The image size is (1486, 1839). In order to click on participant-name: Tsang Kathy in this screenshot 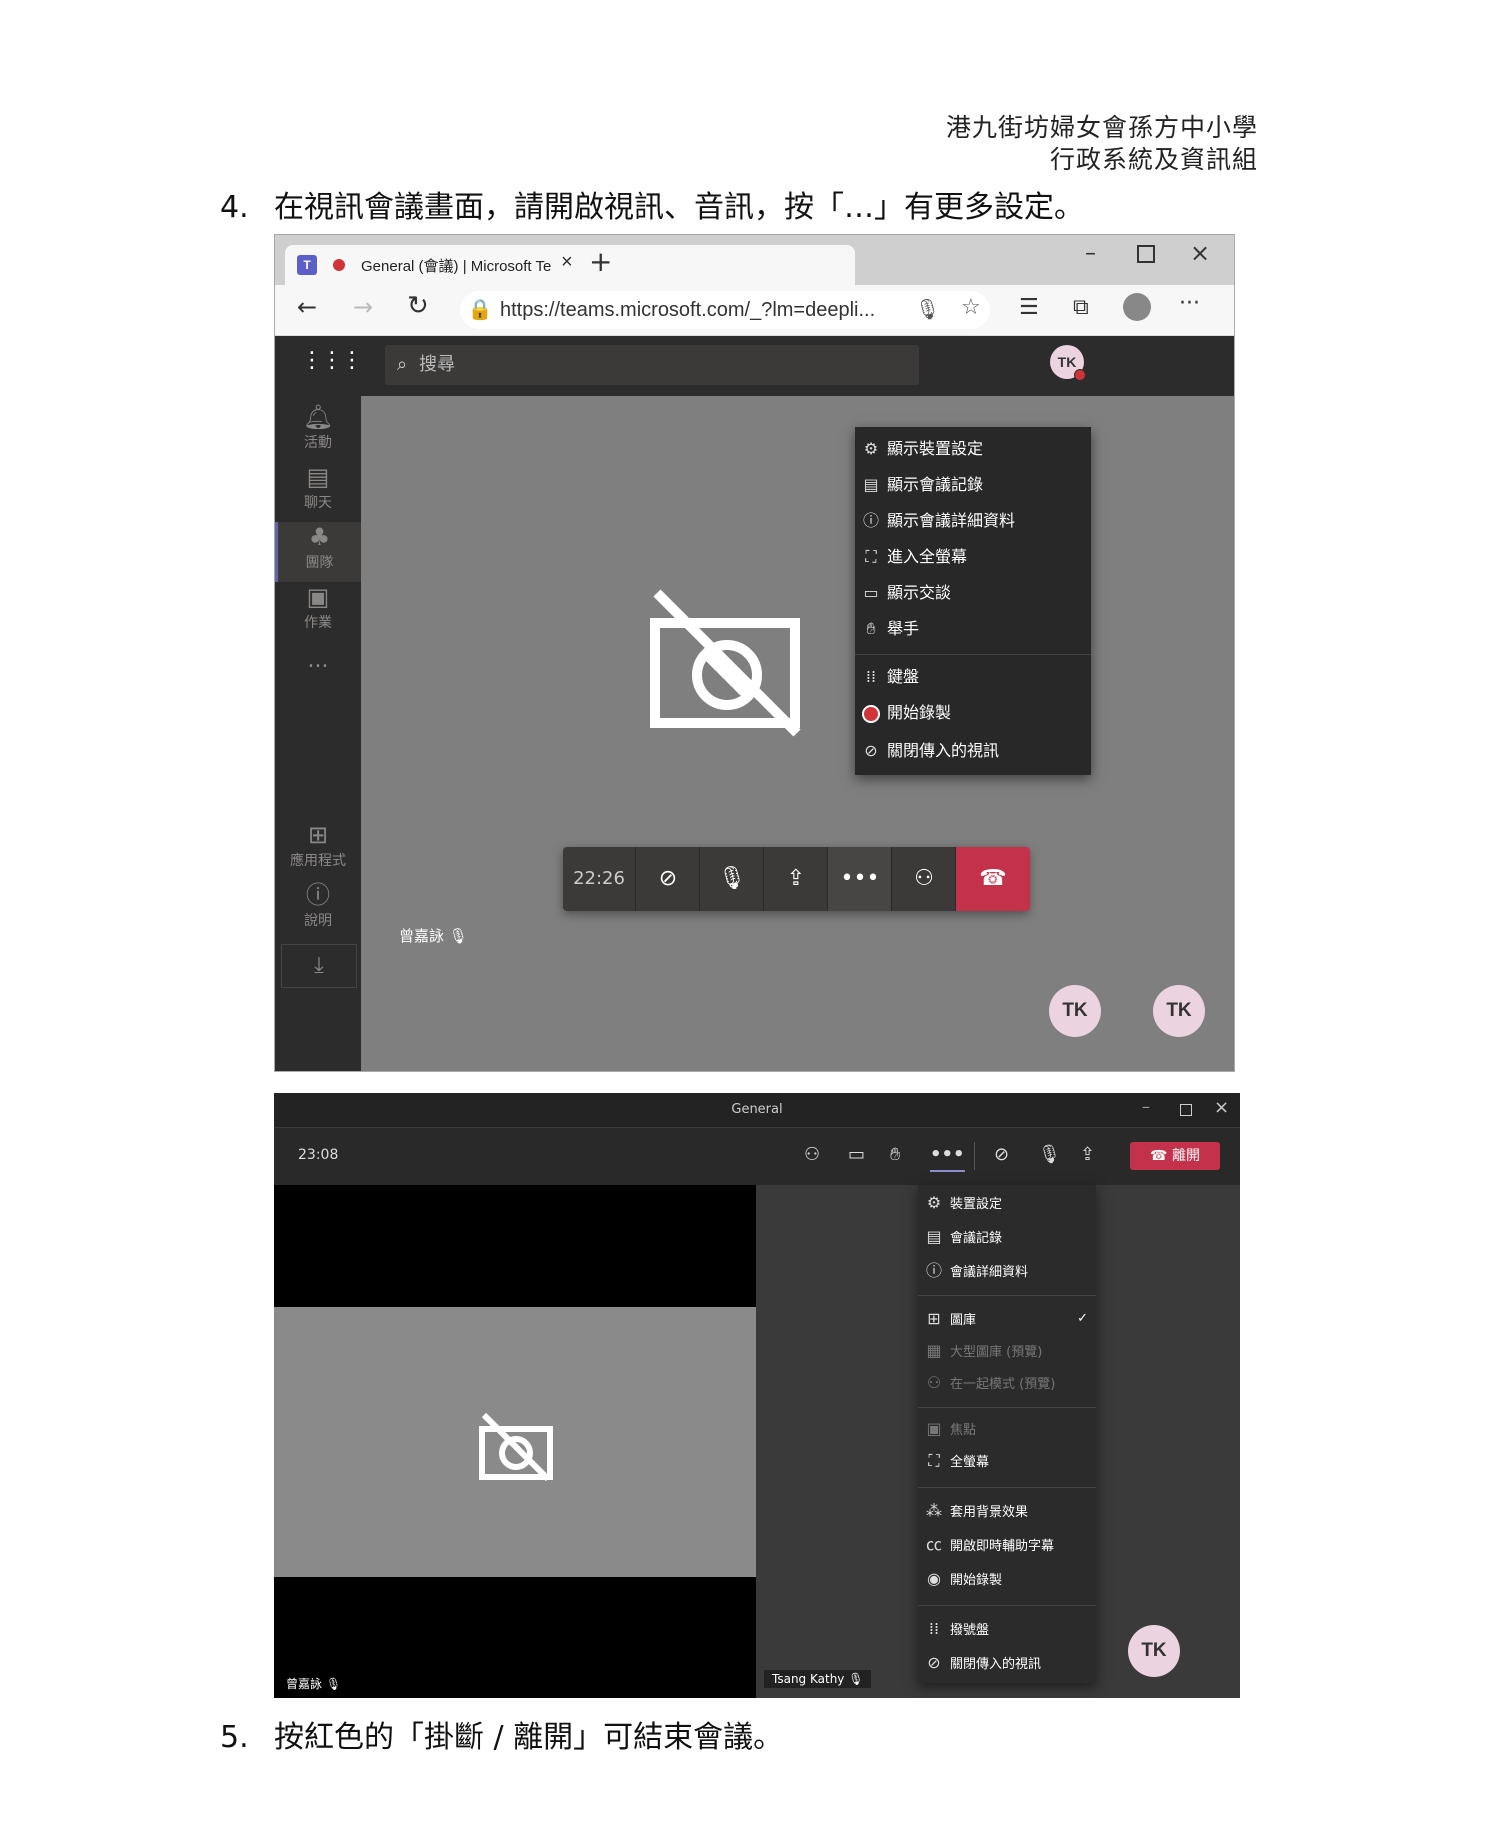, I will do `click(808, 1679)`.